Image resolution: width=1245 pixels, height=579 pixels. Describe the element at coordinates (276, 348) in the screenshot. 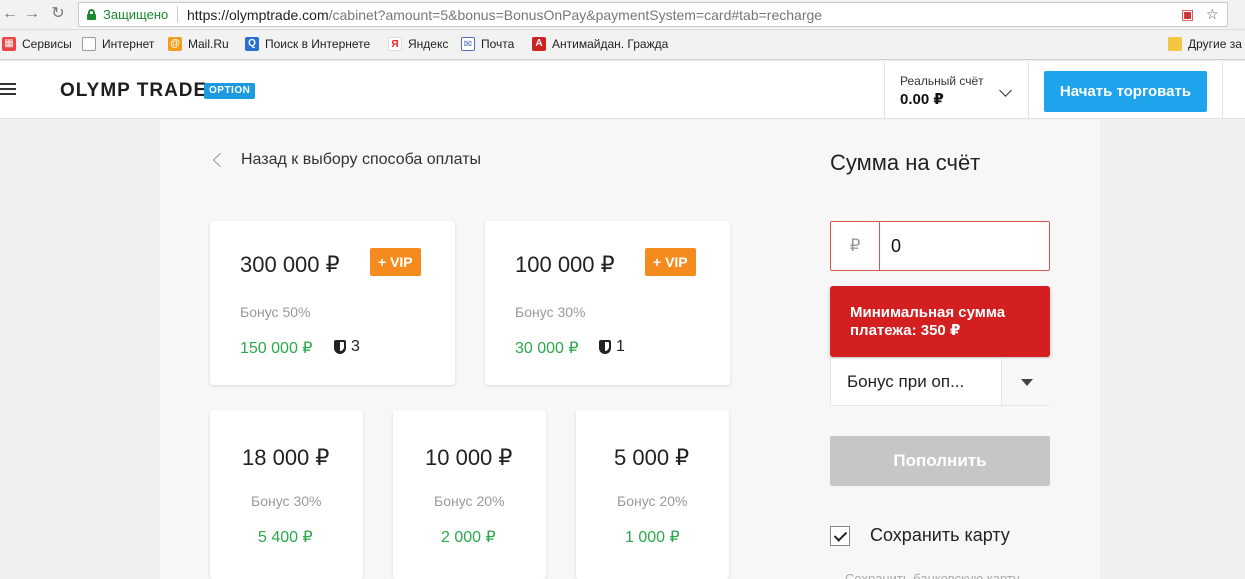

I see `card-bonus-amount: 150 000 ₽` at that location.